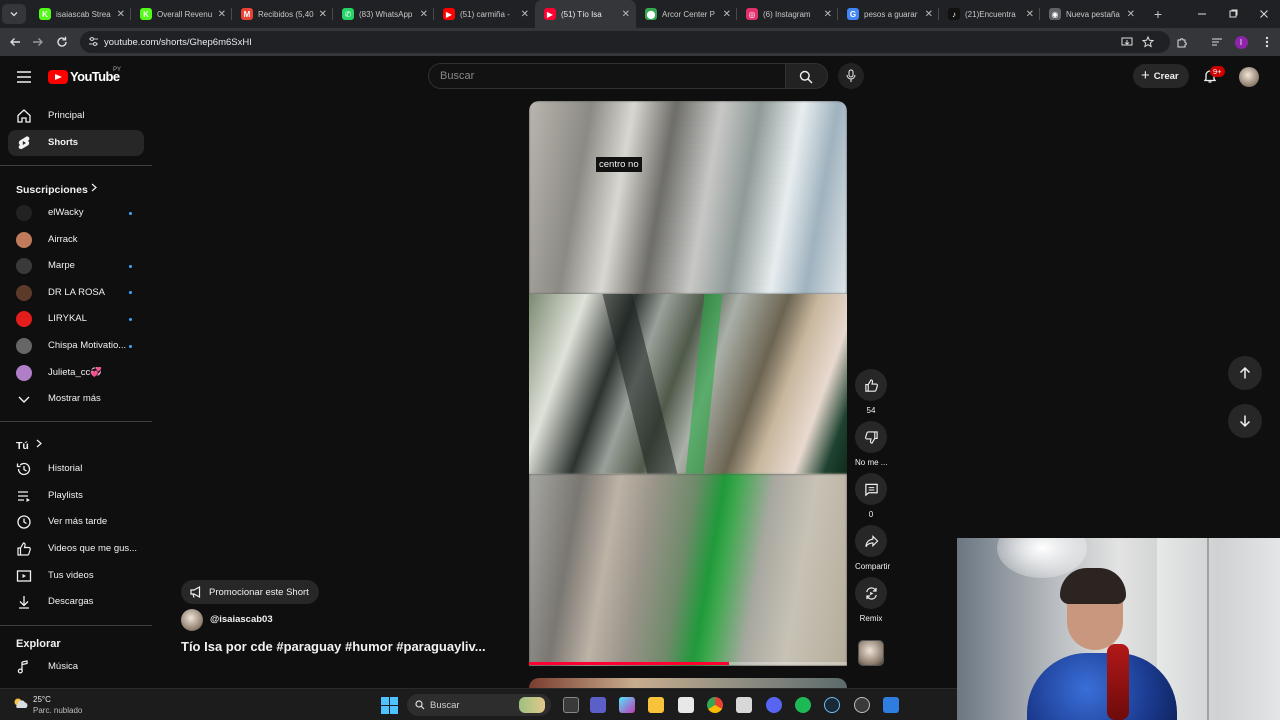 This screenshot has height=720, width=1280. What do you see at coordinates (871, 385) in the screenshot?
I see `like-button-circle` at bounding box center [871, 385].